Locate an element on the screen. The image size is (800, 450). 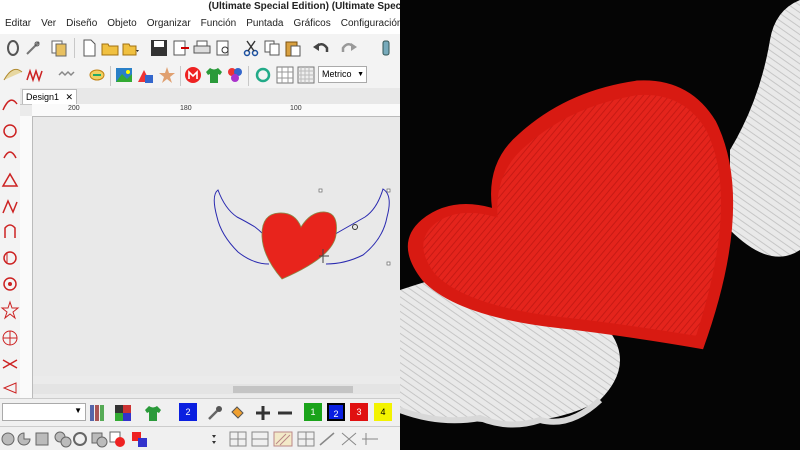
open-dropdown-icon is located at coordinates (131, 48).